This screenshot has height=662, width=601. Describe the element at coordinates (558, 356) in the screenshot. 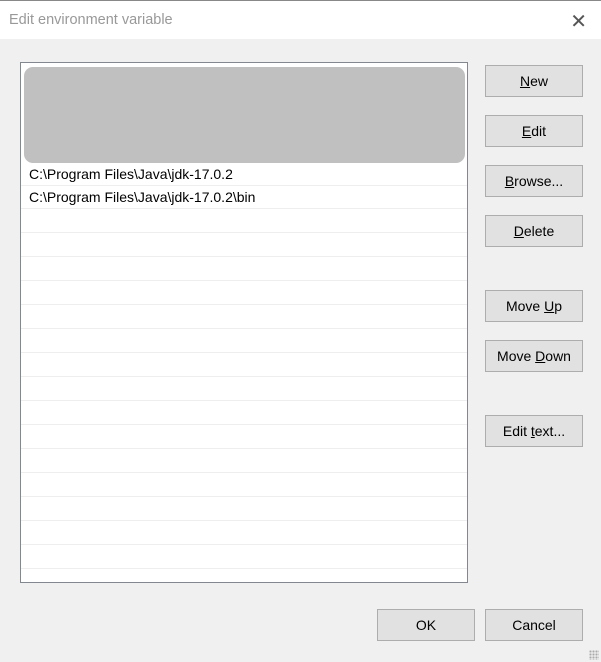

I see `label: own` at that location.